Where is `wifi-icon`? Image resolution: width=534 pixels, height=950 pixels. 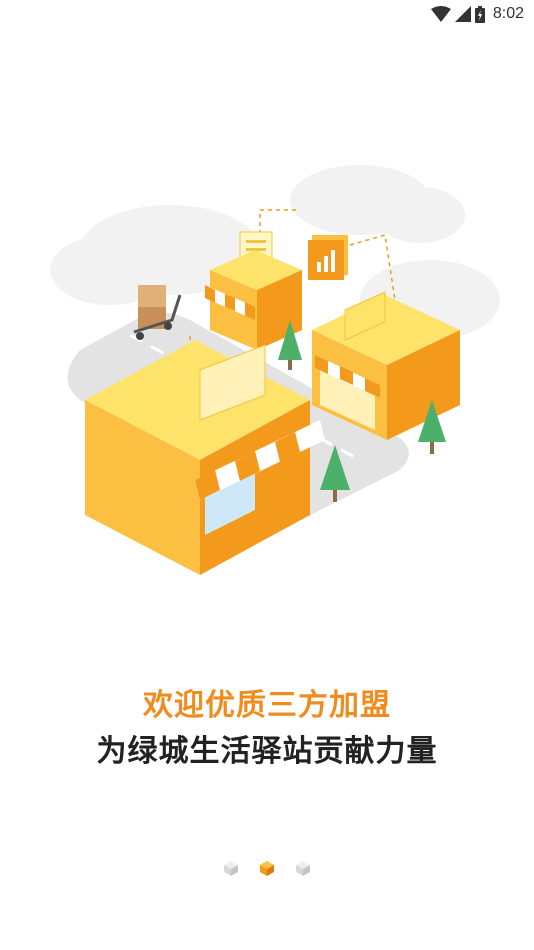
wifi-icon is located at coordinates (440, 14).